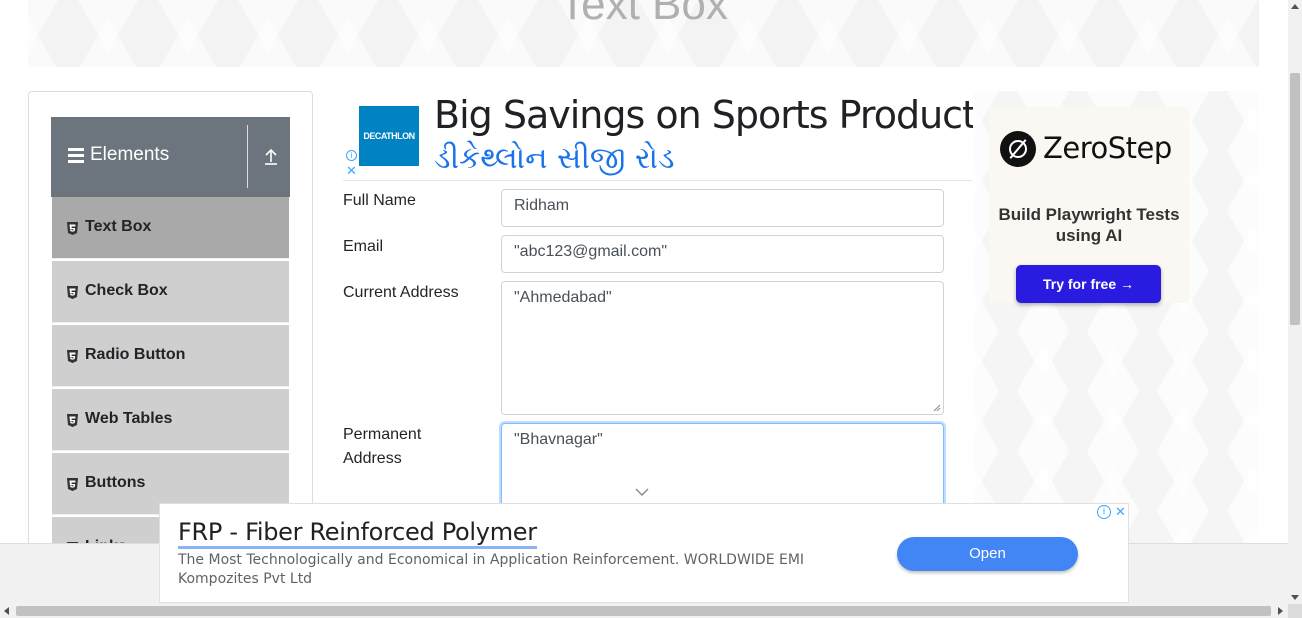 This screenshot has width=1302, height=618. I want to click on try-for-free-button: Try for free →, so click(1088, 284).